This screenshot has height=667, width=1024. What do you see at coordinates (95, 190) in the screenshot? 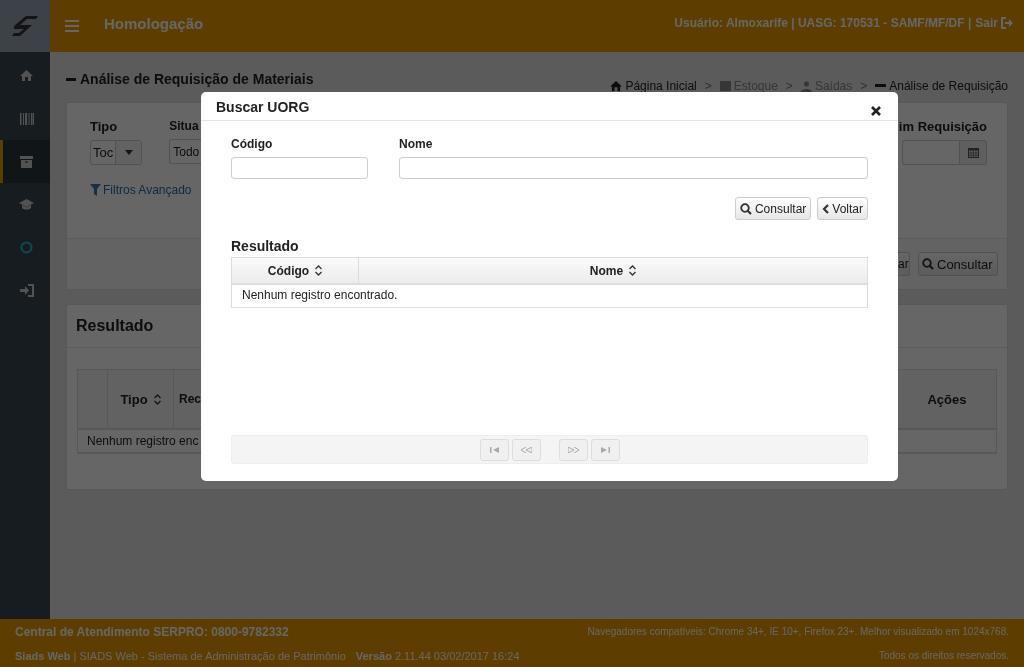
I see `filter-icon` at bounding box center [95, 190].